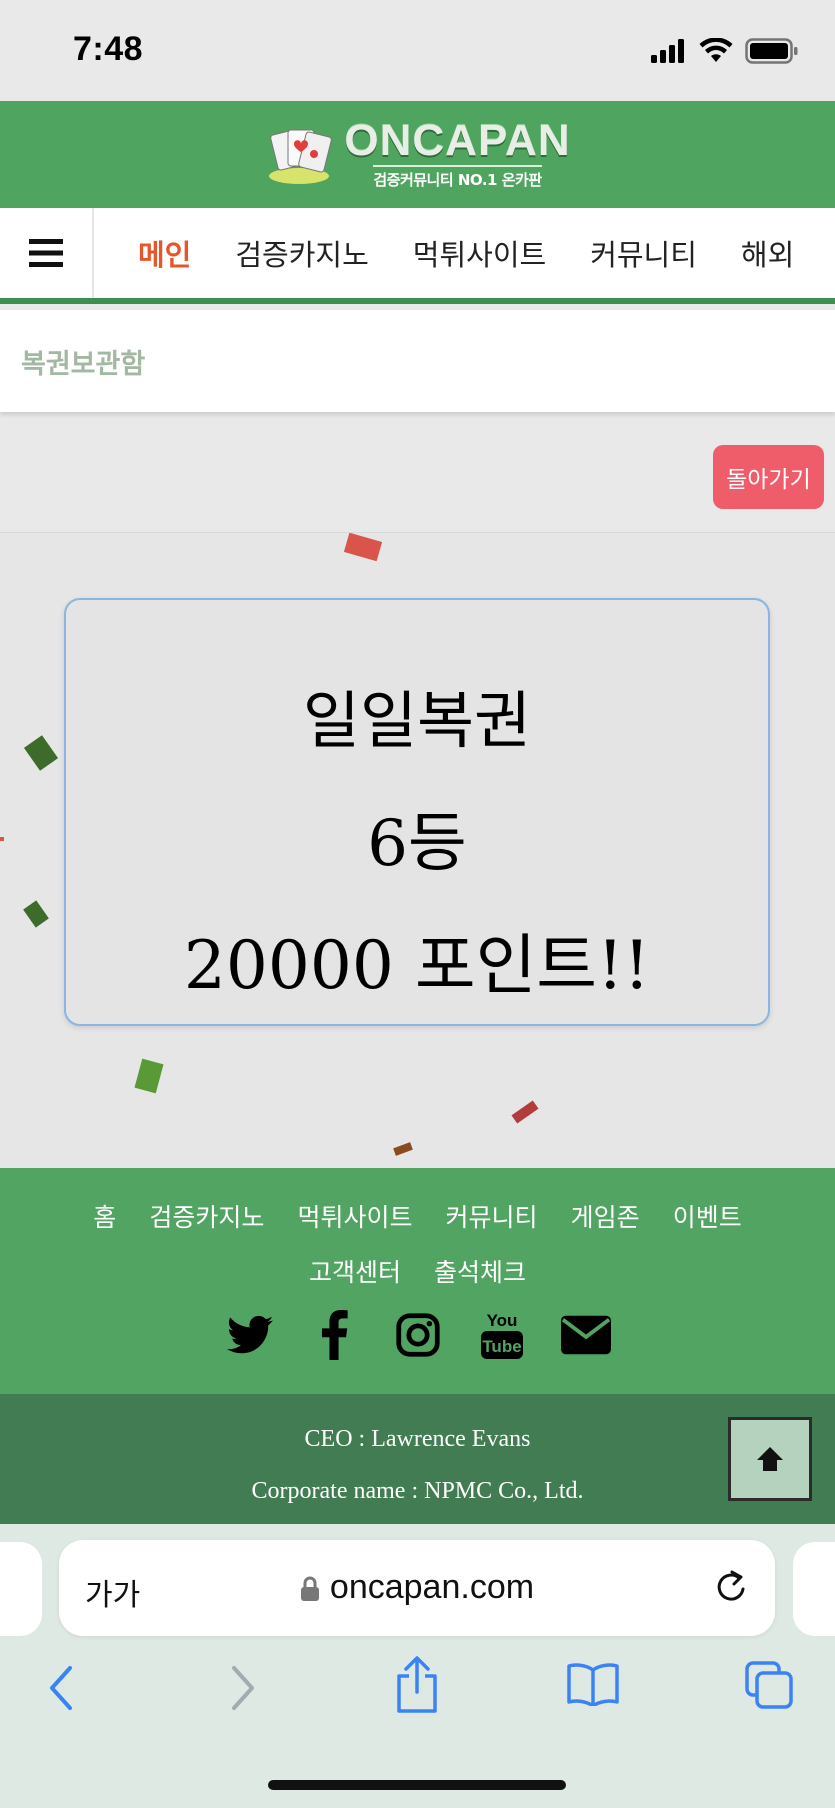 The image size is (835, 1808). I want to click on status-icons, so click(725, 51).